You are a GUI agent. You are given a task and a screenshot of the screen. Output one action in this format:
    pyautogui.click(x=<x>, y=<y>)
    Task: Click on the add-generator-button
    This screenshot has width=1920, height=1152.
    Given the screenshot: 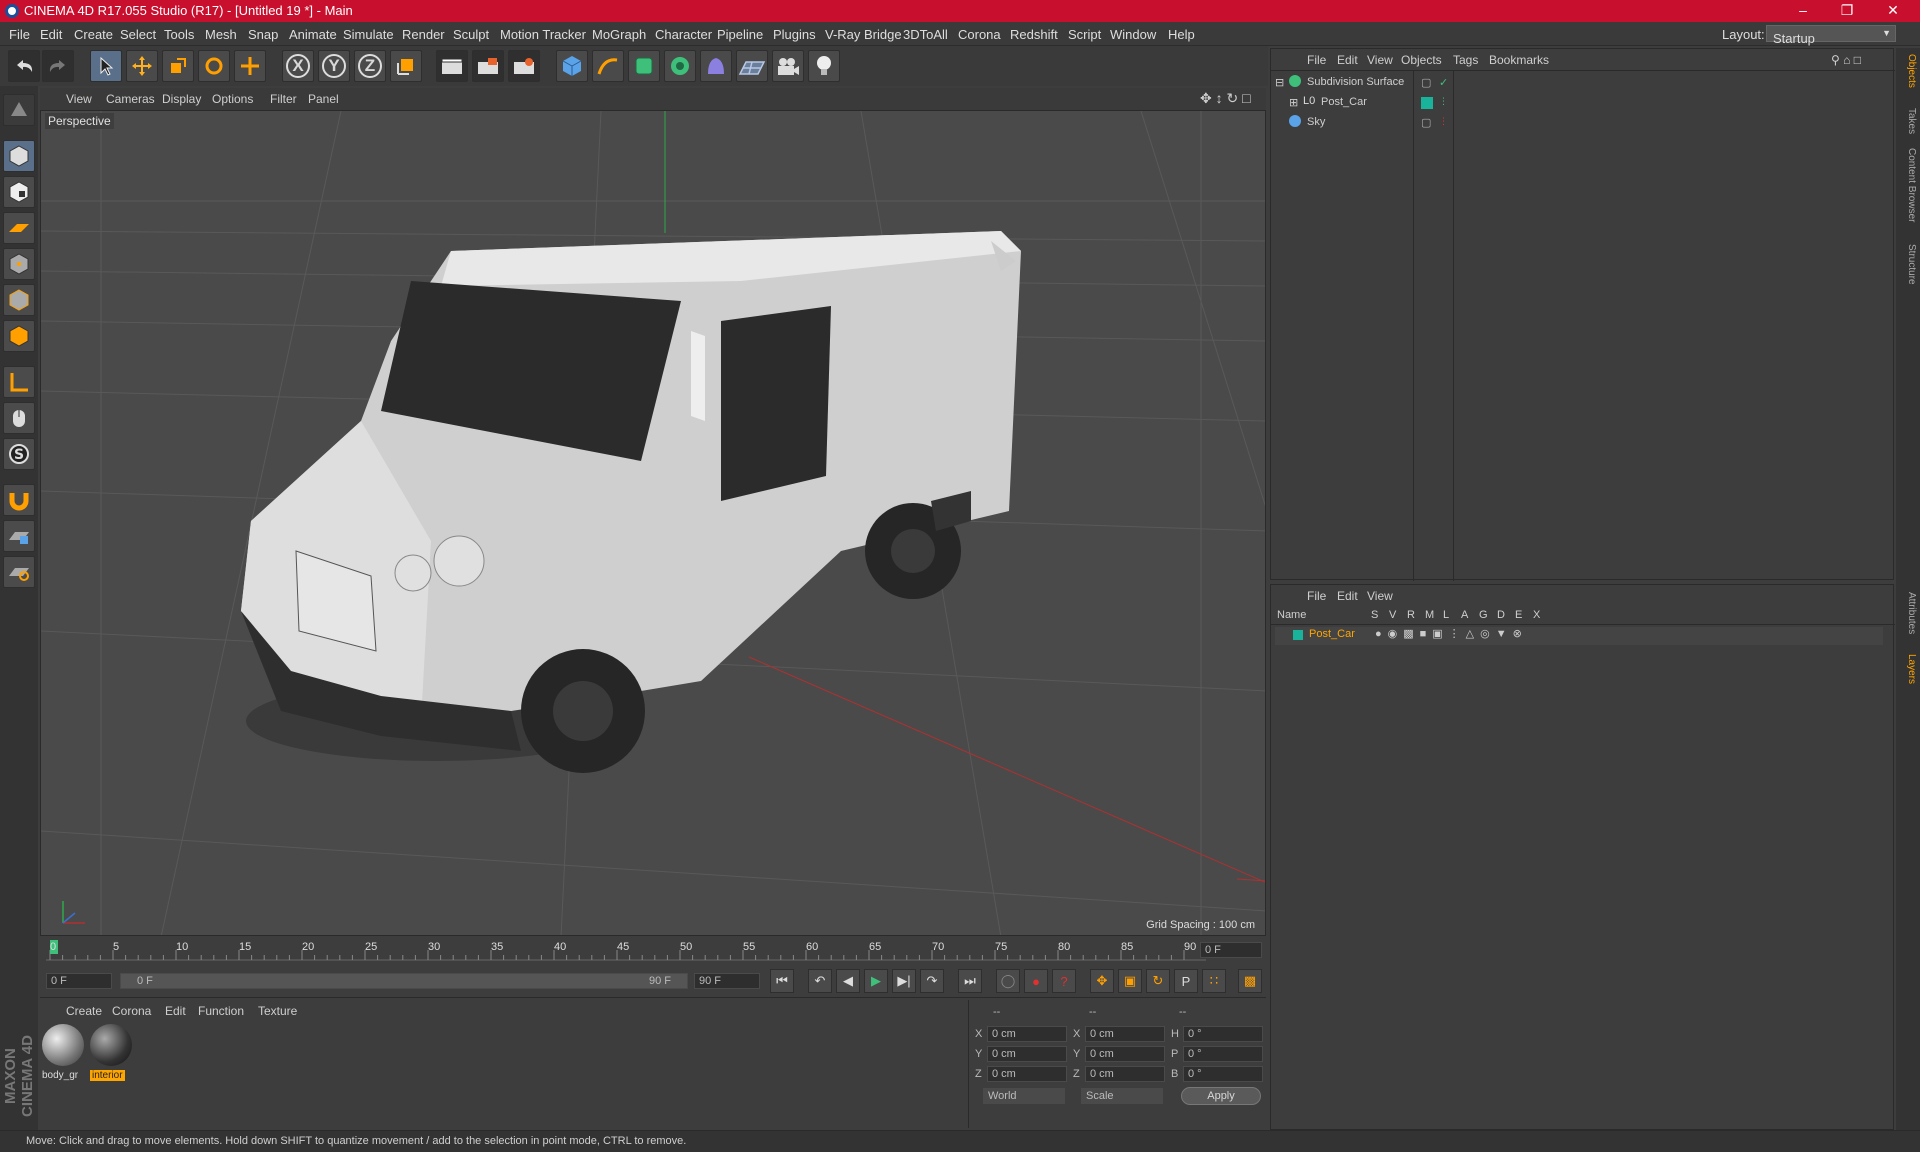 What is the action you would take?
    pyautogui.click(x=644, y=66)
    